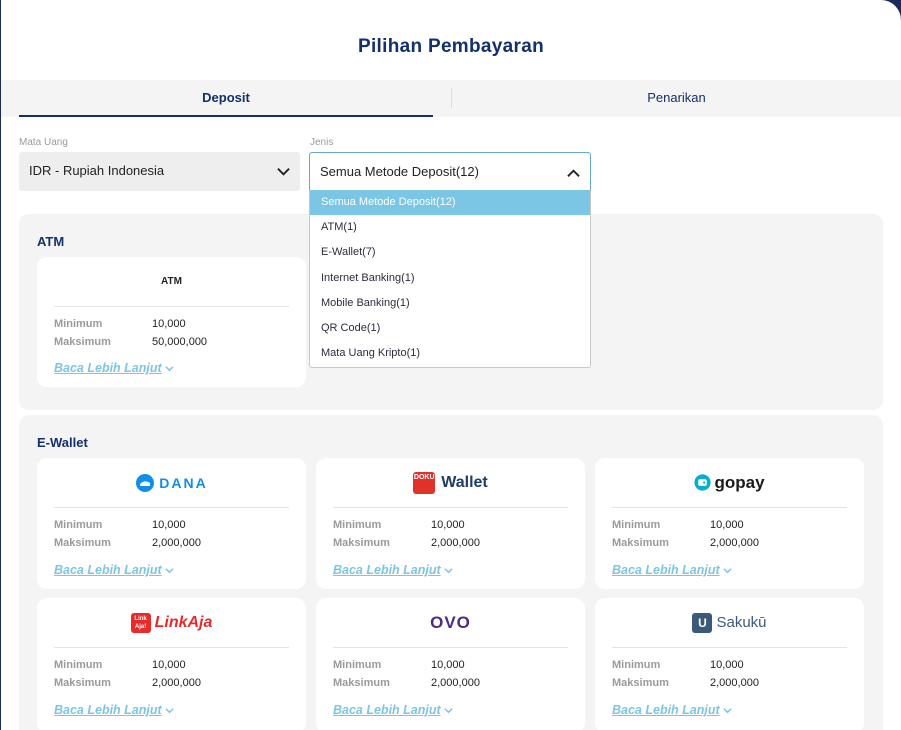  What do you see at coordinates (451, 98) in the screenshot?
I see `tab-bar: Deposit Penarikan` at bounding box center [451, 98].